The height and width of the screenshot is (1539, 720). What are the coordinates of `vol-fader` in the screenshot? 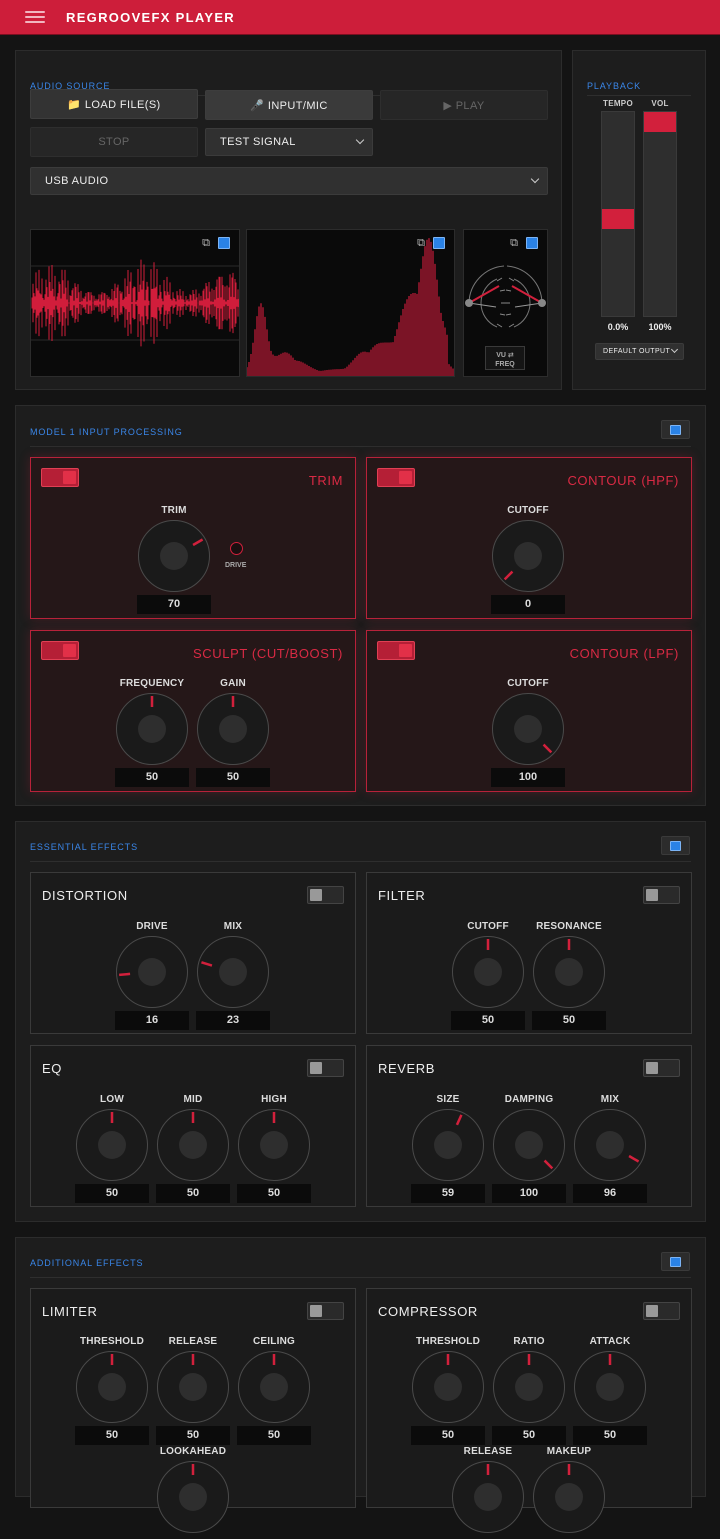 It's located at (660, 214).